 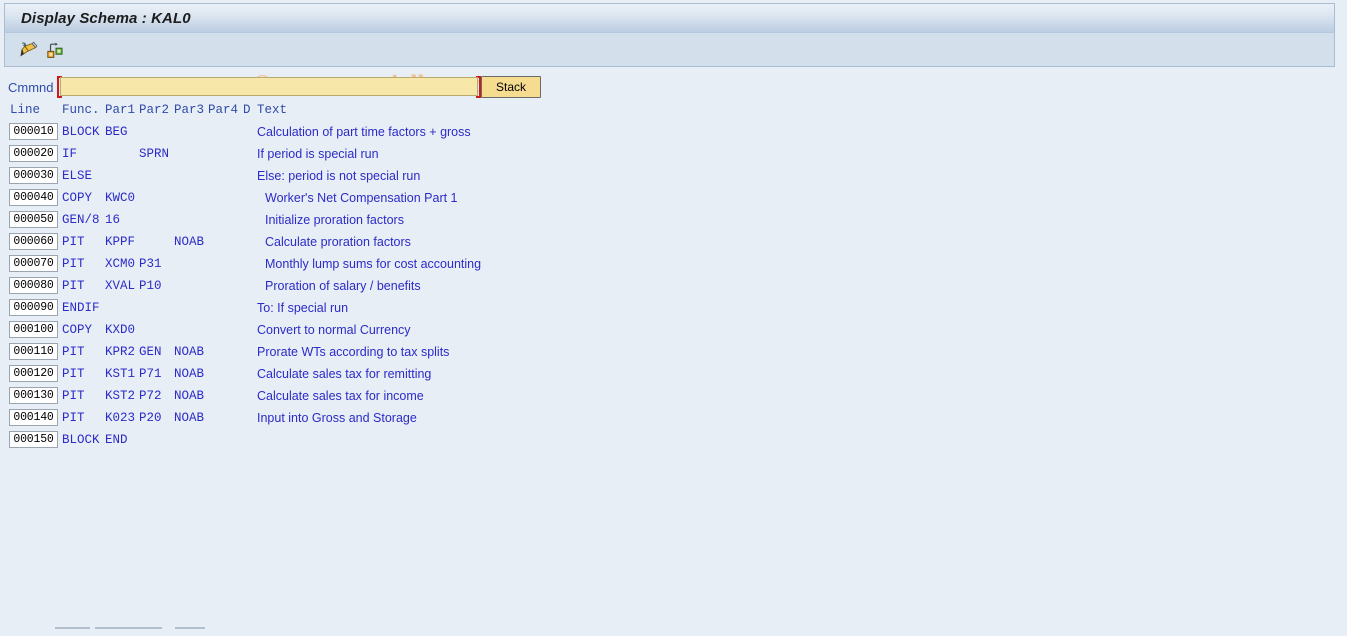 I want to click on column-header-par4: Par4, so click(x=223, y=110).